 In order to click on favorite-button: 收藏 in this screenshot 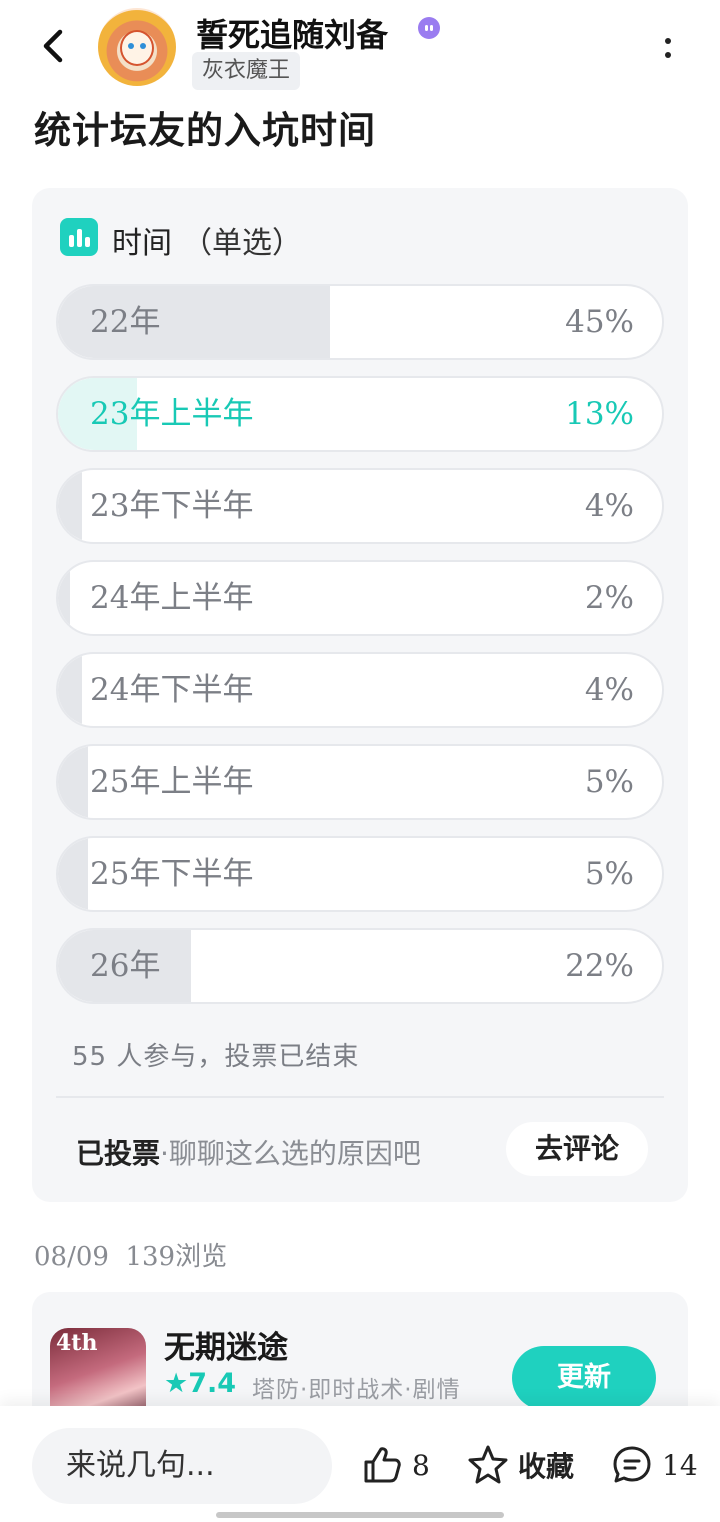, I will do `click(520, 1465)`.